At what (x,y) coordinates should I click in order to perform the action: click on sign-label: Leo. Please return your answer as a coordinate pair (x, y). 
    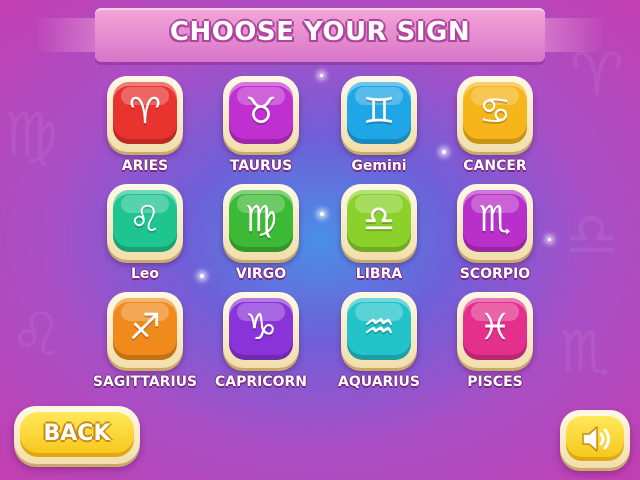
    Looking at the image, I should click on (145, 274).